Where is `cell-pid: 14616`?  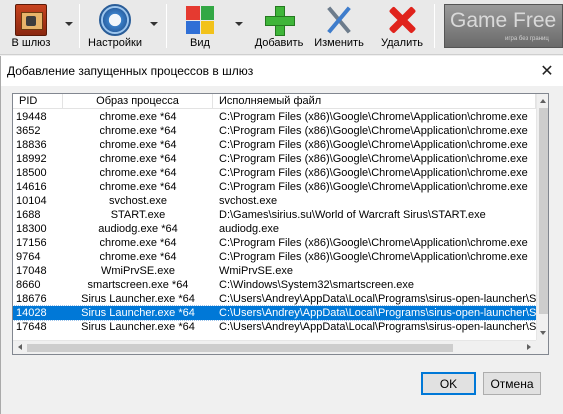 cell-pid: 14616 is located at coordinates (31, 187).